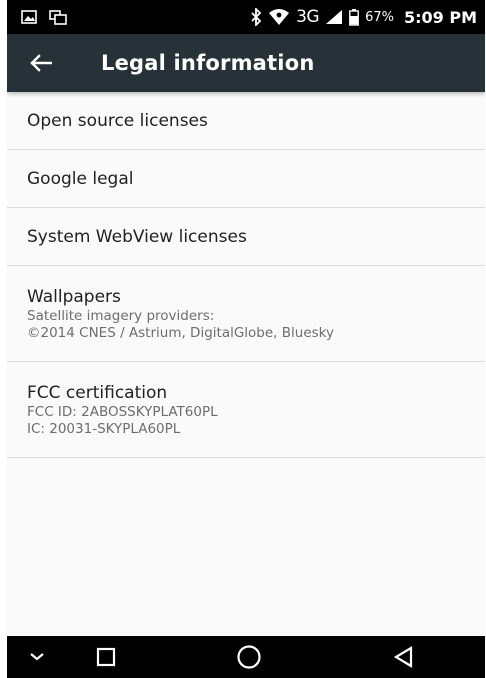 The width and height of the screenshot is (486, 678). Describe the element at coordinates (58, 17) in the screenshot. I see `cast-screens-icon` at that location.